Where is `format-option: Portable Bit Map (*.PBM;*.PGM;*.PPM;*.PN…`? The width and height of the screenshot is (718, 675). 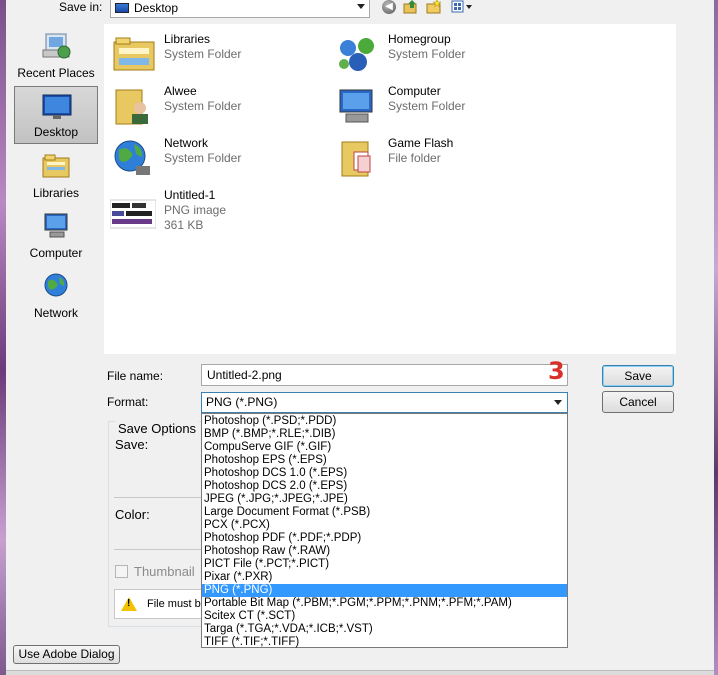 format-option: Portable Bit Map (*.PBM;*.PGM;*.PPM;*.PN… is located at coordinates (384, 603).